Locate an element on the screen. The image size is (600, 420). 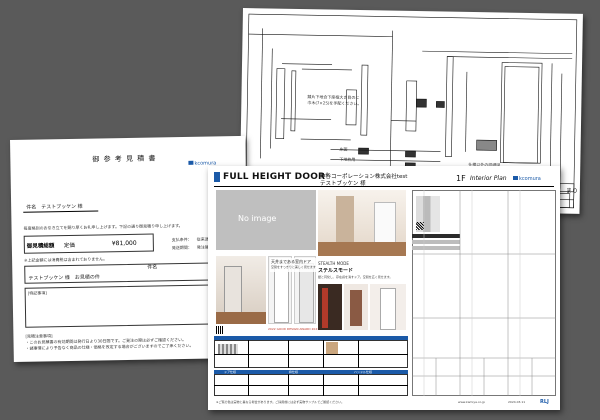
subject-value: テストブッケン 様 お見積の件 is located at coordinates (64, 278).